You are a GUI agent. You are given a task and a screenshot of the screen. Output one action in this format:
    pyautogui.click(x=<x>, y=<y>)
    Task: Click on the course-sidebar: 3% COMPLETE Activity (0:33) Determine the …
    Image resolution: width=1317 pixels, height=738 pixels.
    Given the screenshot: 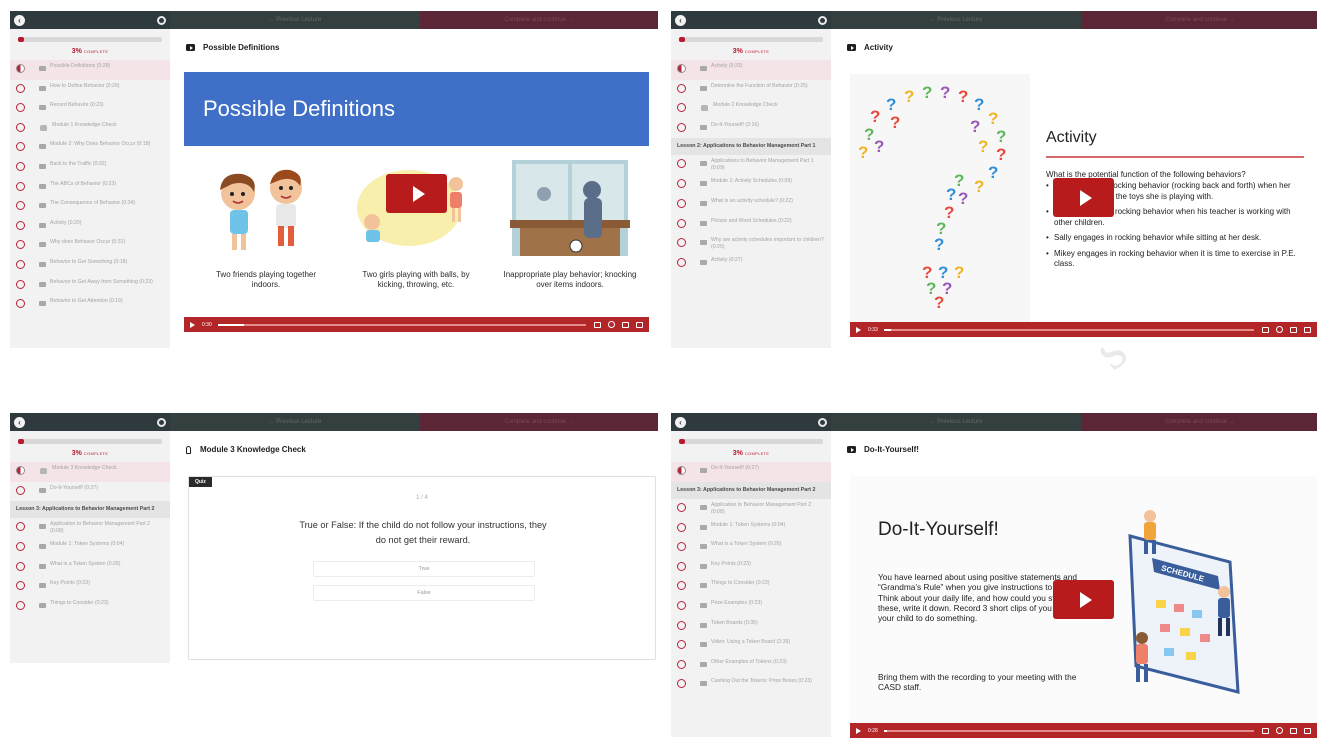 What is the action you would take?
    pyautogui.click(x=751, y=188)
    